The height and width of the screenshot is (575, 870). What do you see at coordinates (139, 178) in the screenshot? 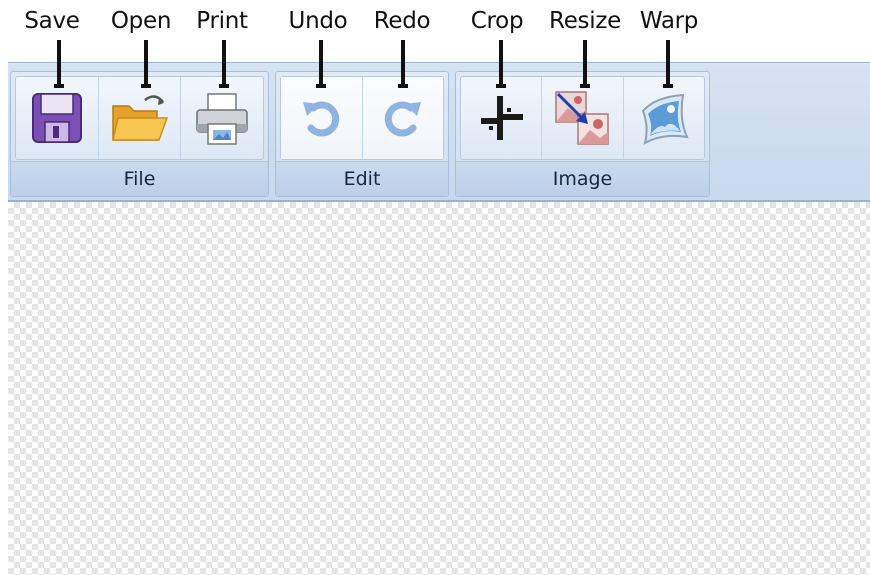
I see `file-group-label: File` at bounding box center [139, 178].